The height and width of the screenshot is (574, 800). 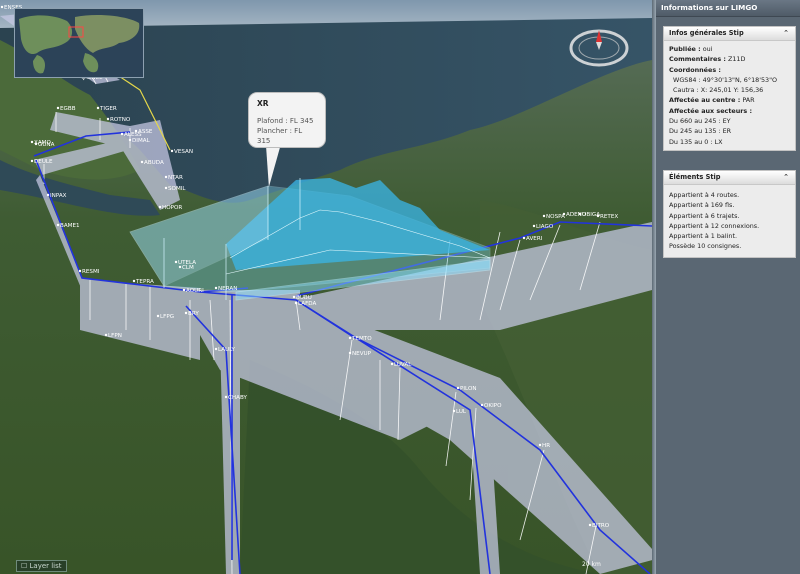 What do you see at coordinates (183, 152) in the screenshot?
I see `waypoint-label: VESAN` at bounding box center [183, 152].